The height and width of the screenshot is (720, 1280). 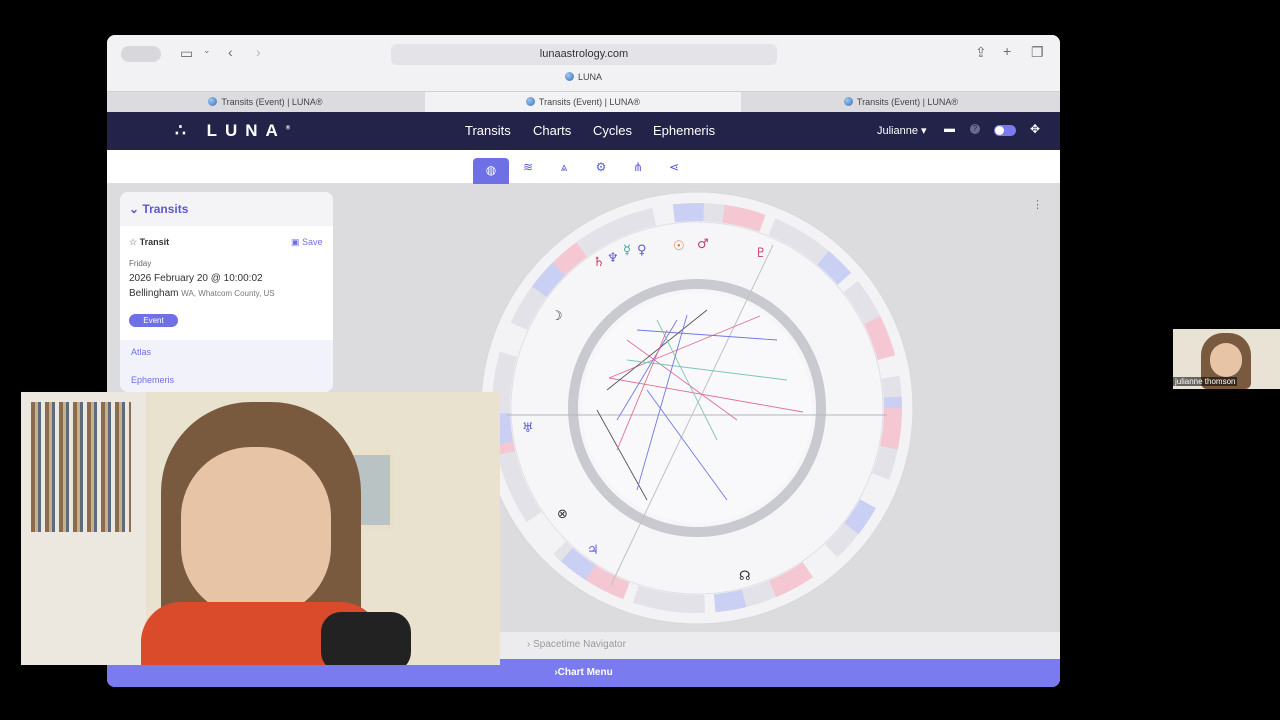 What do you see at coordinates (186, 53) in the screenshot?
I see `sidebar-icon: ▭` at bounding box center [186, 53].